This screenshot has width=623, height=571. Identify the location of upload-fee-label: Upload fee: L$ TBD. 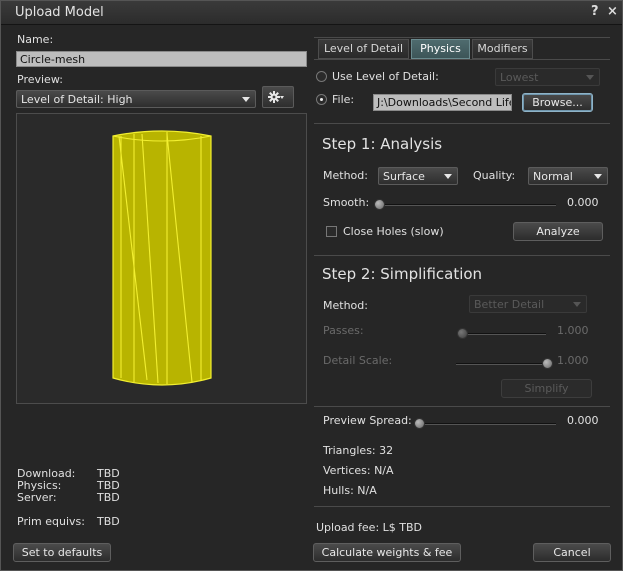
(369, 527).